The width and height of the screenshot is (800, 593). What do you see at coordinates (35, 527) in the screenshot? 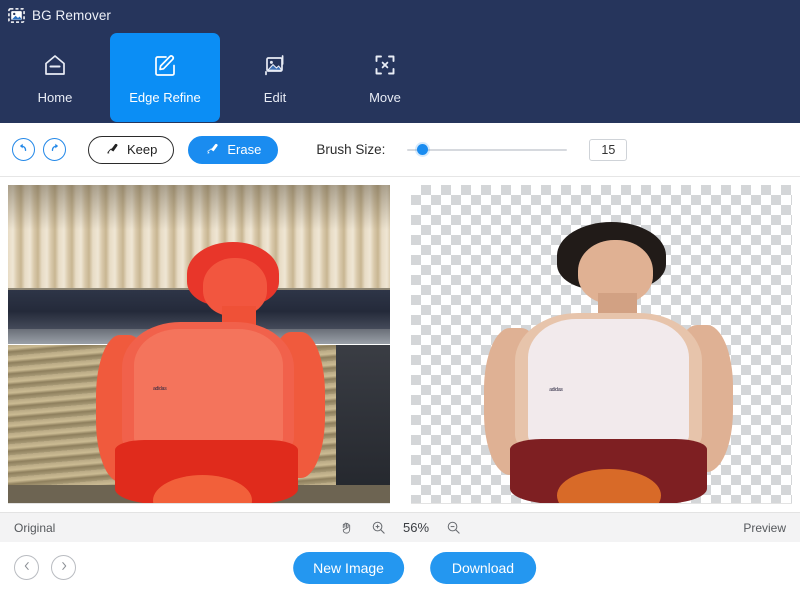
I see `original-label: Original` at bounding box center [35, 527].